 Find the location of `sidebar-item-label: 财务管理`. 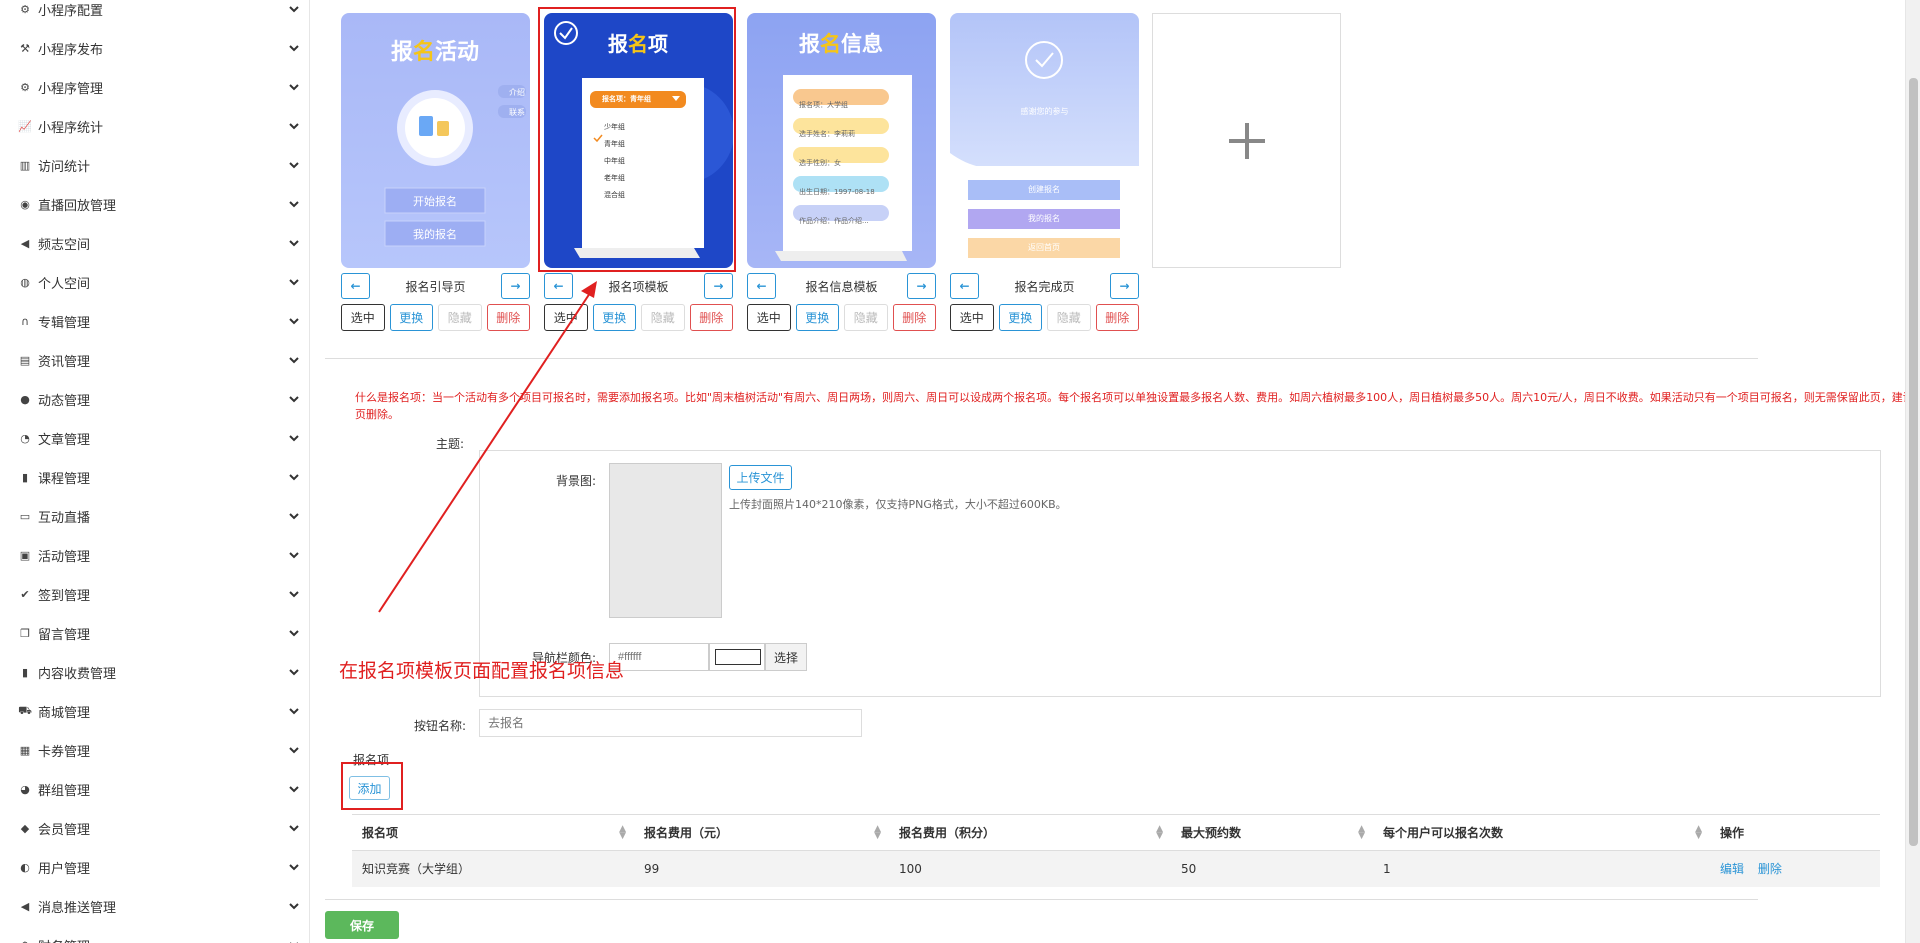

sidebar-item-label: 财务管理 is located at coordinates (64, 939).